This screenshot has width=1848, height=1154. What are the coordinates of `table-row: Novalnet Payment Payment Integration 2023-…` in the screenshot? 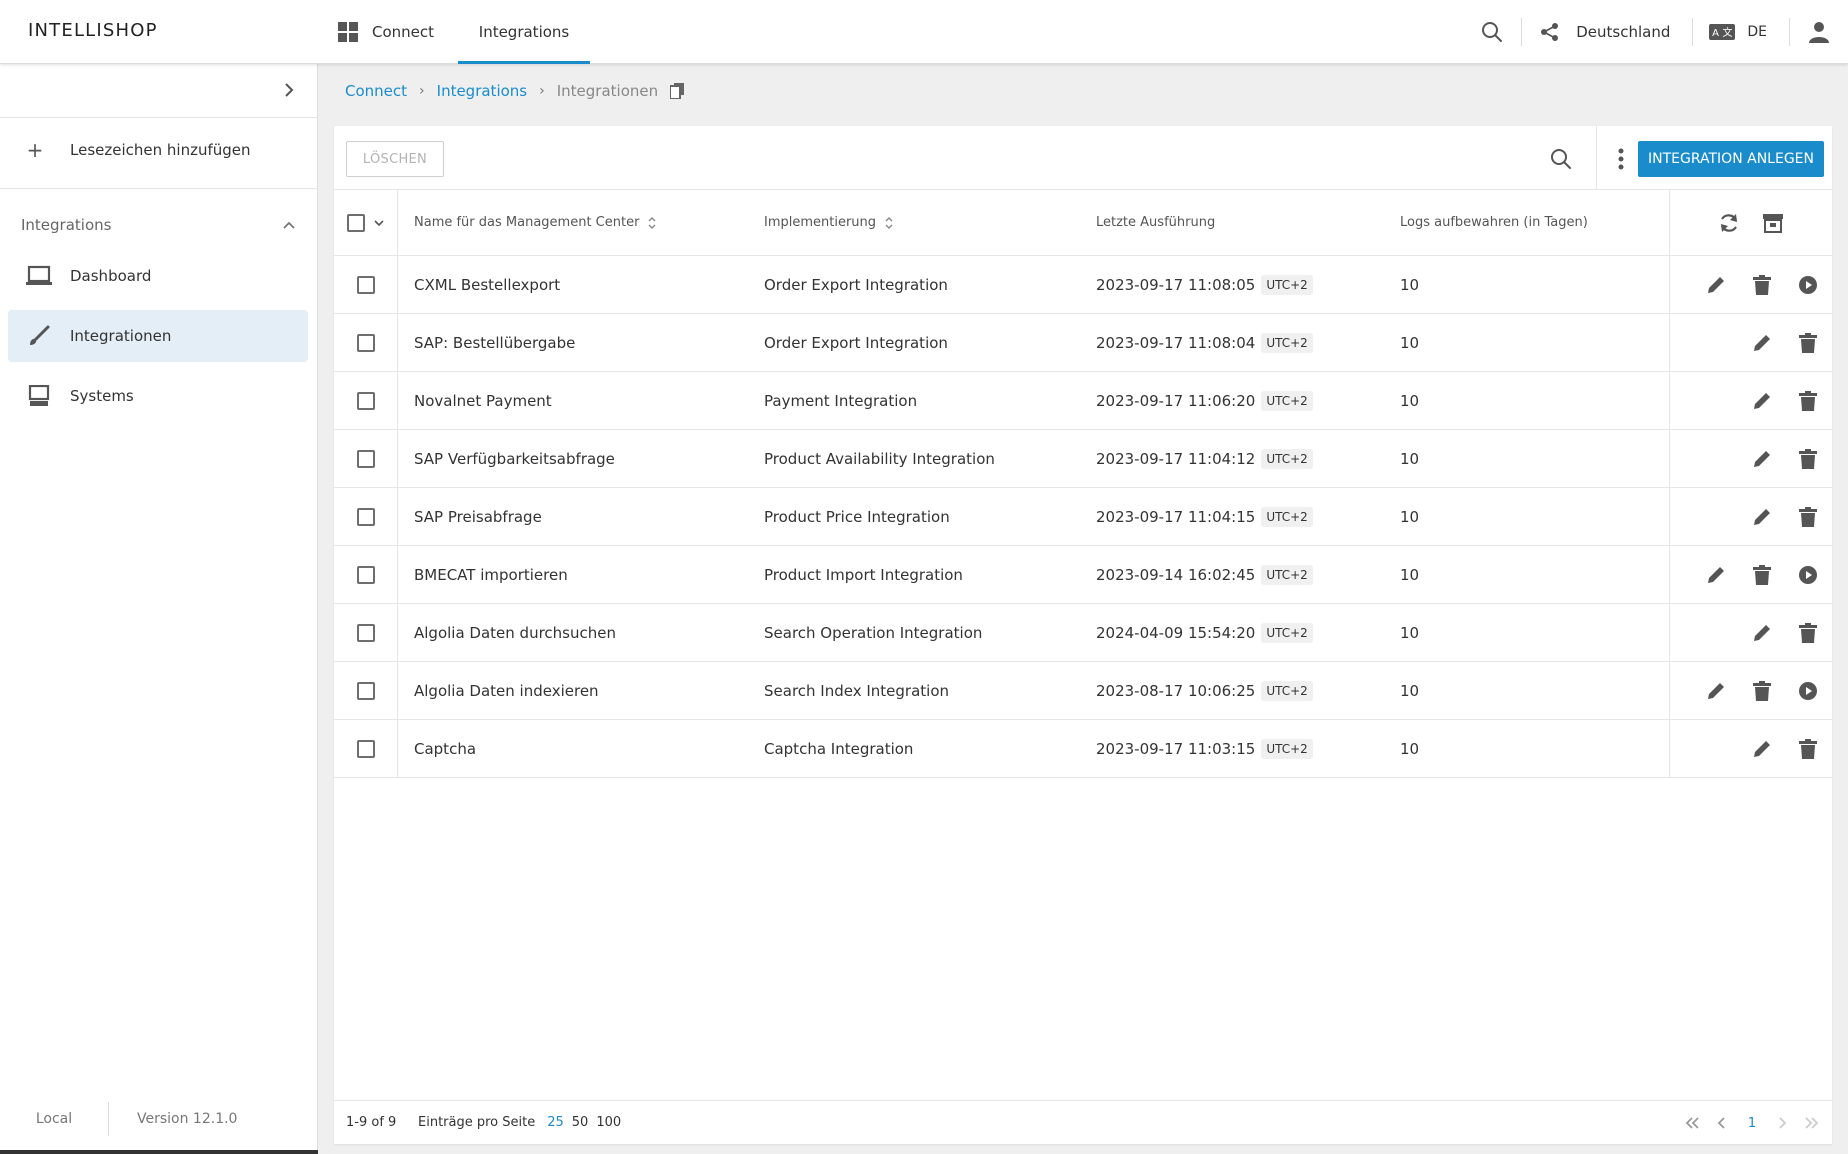 It's located at (1083, 401).